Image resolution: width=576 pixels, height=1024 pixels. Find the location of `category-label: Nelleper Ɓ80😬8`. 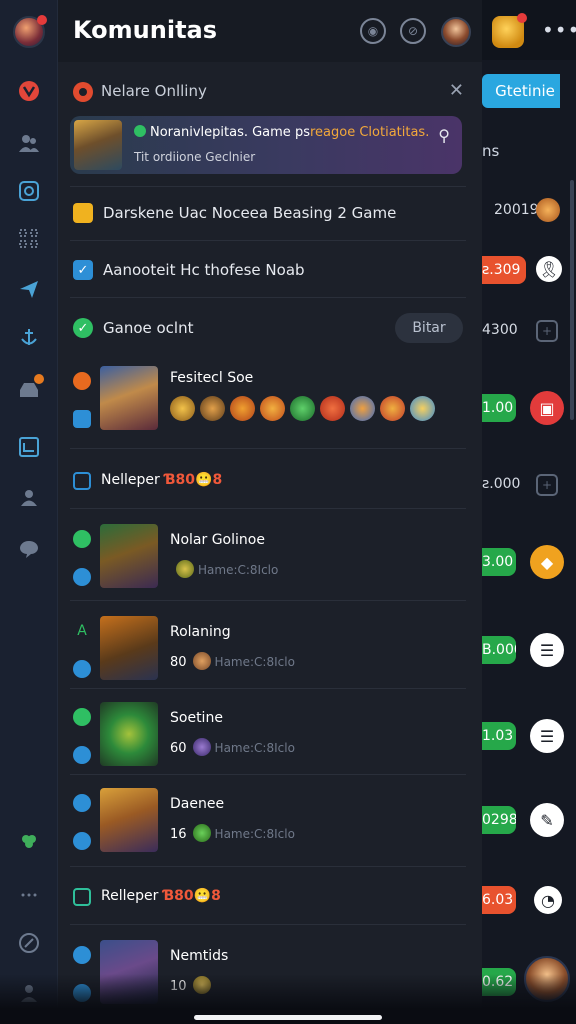

category-label: Nelleper Ɓ80😬8 is located at coordinates (161, 480).